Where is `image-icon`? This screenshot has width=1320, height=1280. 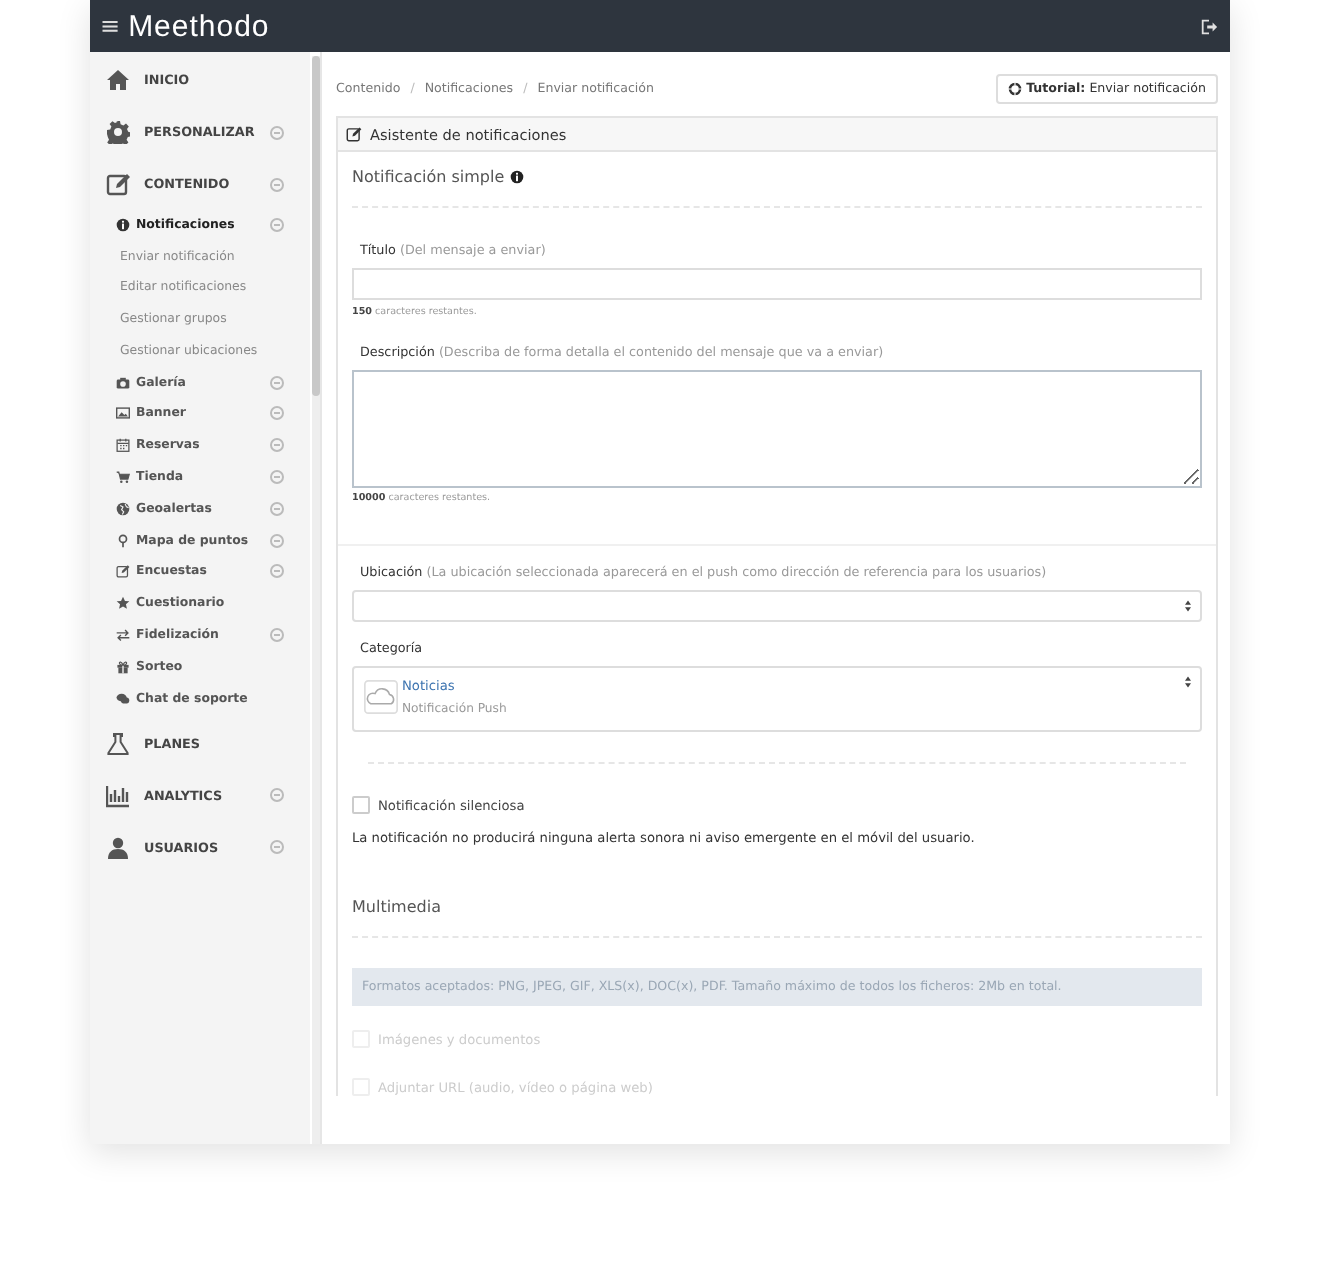 image-icon is located at coordinates (123, 413).